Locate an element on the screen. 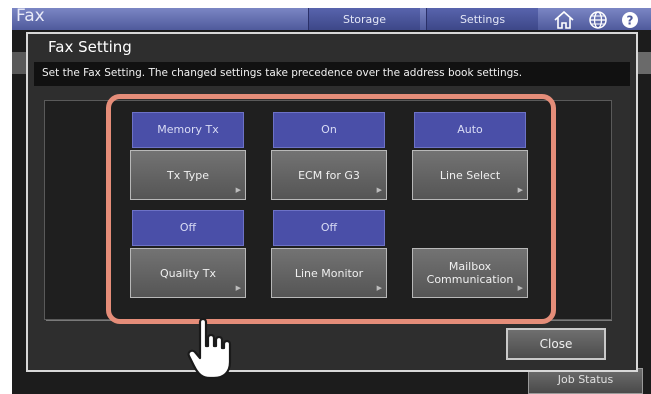 The image size is (651, 394). help-icon: ? is located at coordinates (630, 20).